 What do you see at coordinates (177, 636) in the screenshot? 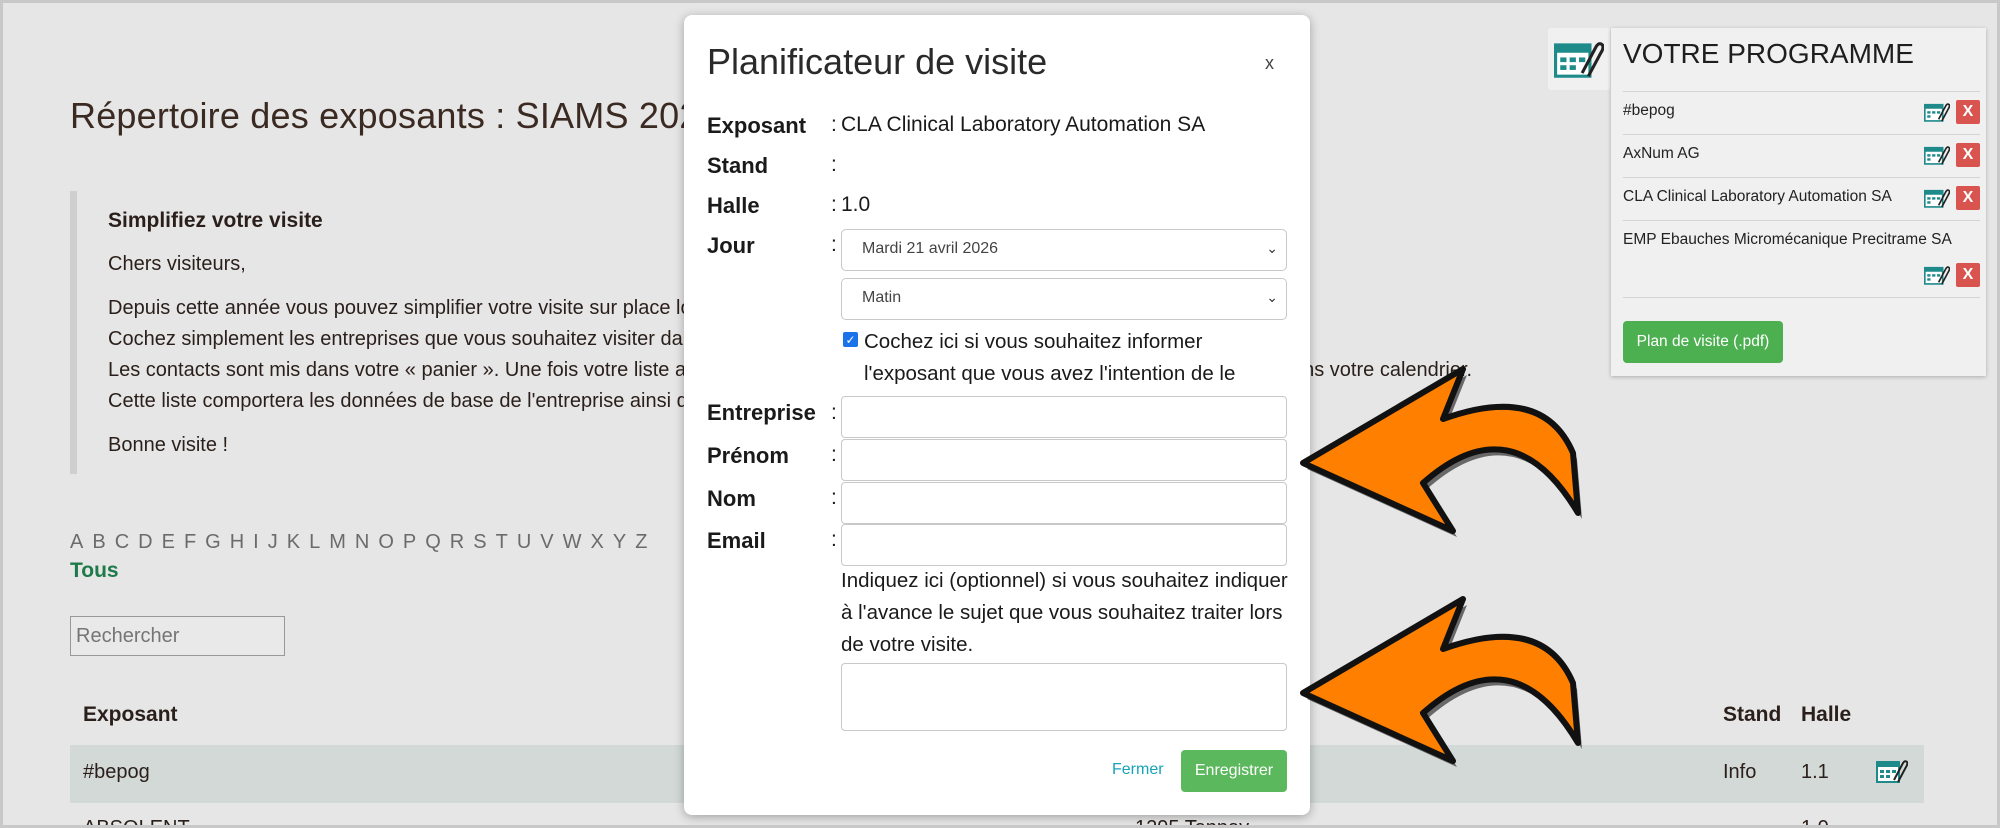
I see `search-input` at bounding box center [177, 636].